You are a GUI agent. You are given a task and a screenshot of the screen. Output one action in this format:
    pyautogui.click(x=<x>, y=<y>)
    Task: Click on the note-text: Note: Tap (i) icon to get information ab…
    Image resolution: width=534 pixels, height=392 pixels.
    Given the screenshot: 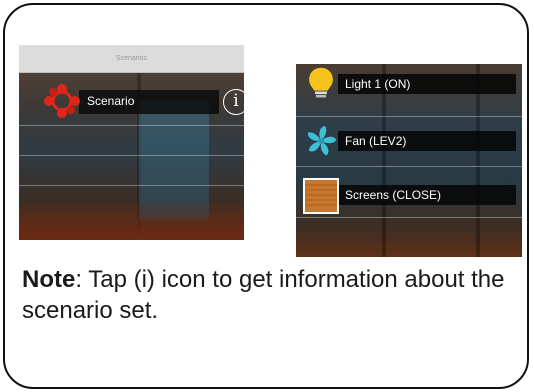 What is the action you would take?
    pyautogui.click(x=274, y=295)
    